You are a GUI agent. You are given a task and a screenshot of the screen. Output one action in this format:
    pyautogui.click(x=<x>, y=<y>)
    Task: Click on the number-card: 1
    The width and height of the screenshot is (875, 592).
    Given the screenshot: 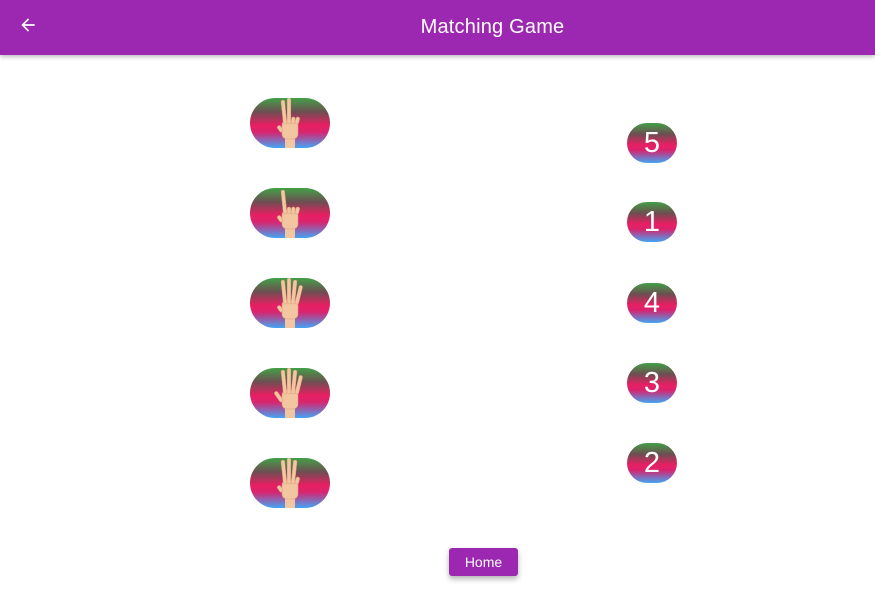 What is the action you would take?
    pyautogui.click(x=652, y=222)
    